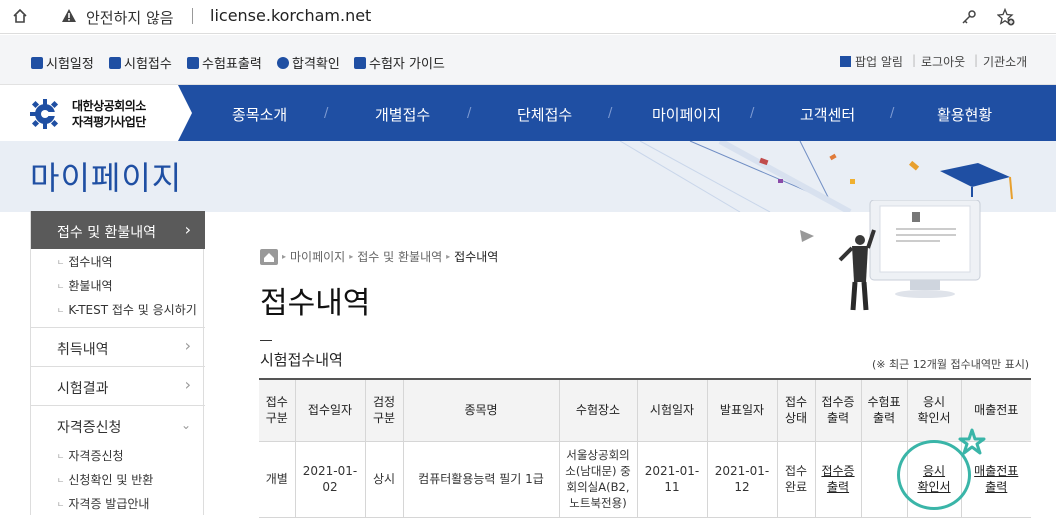 This screenshot has width=1056, height=518. I want to click on cell-receipt: 접수증 출력, so click(838, 479).